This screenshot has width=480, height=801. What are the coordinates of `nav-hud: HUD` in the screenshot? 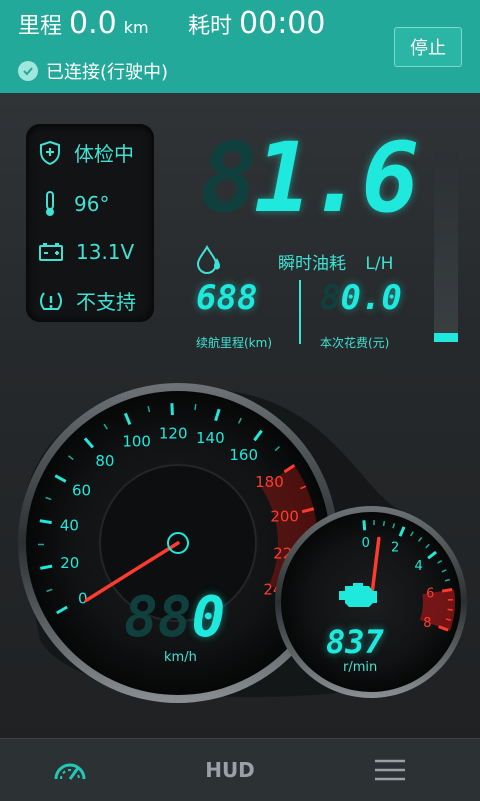 It's located at (230, 770).